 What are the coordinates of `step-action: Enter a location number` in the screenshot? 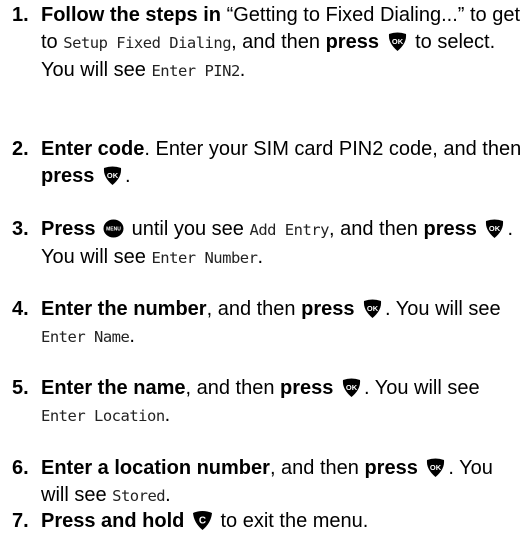 It's located at (155, 468).